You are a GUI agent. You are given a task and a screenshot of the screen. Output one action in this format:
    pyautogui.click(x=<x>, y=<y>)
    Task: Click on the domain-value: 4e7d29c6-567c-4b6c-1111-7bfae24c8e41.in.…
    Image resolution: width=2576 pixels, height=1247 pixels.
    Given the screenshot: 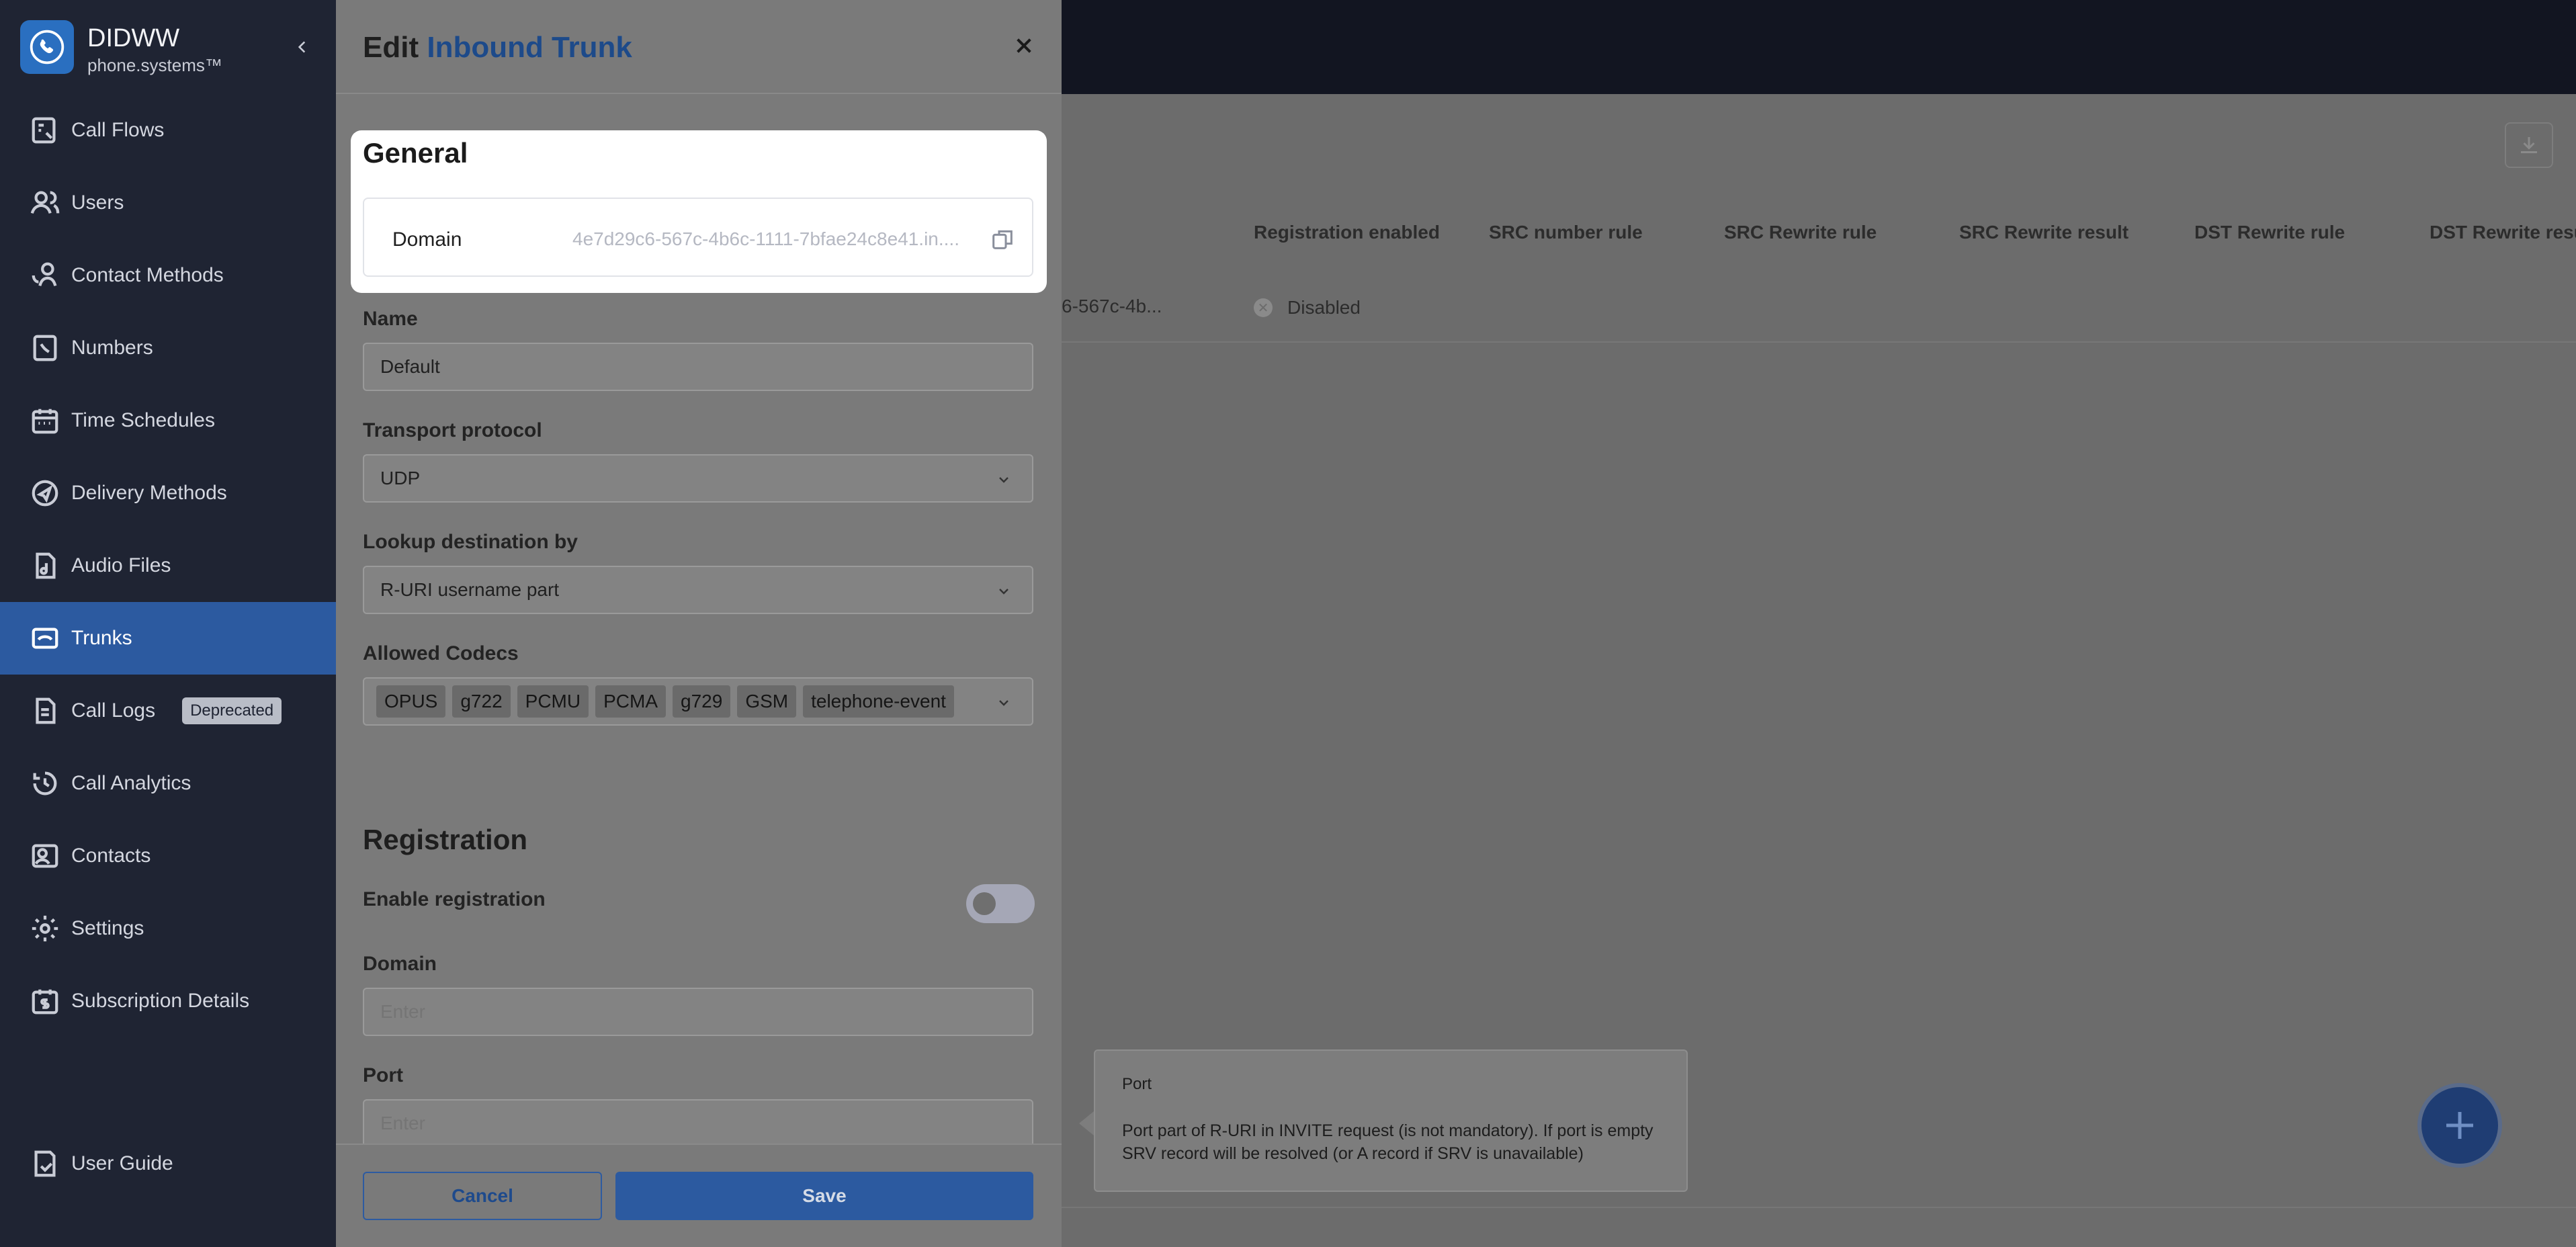 What is the action you would take?
    pyautogui.click(x=765, y=238)
    